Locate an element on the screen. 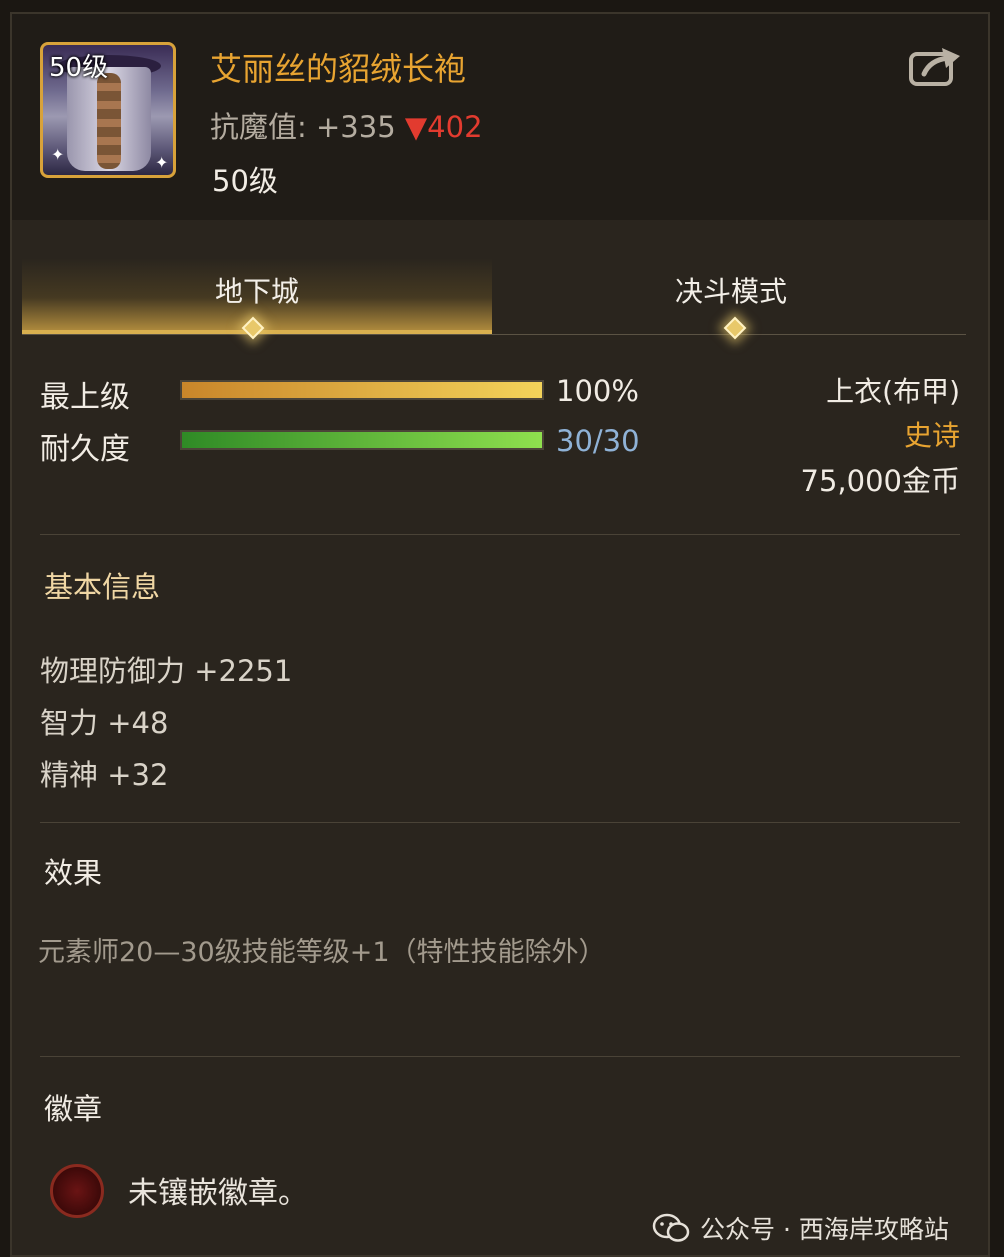 The image size is (1004, 1257). attribute-spirit: 精神 +32 is located at coordinates (104, 775).